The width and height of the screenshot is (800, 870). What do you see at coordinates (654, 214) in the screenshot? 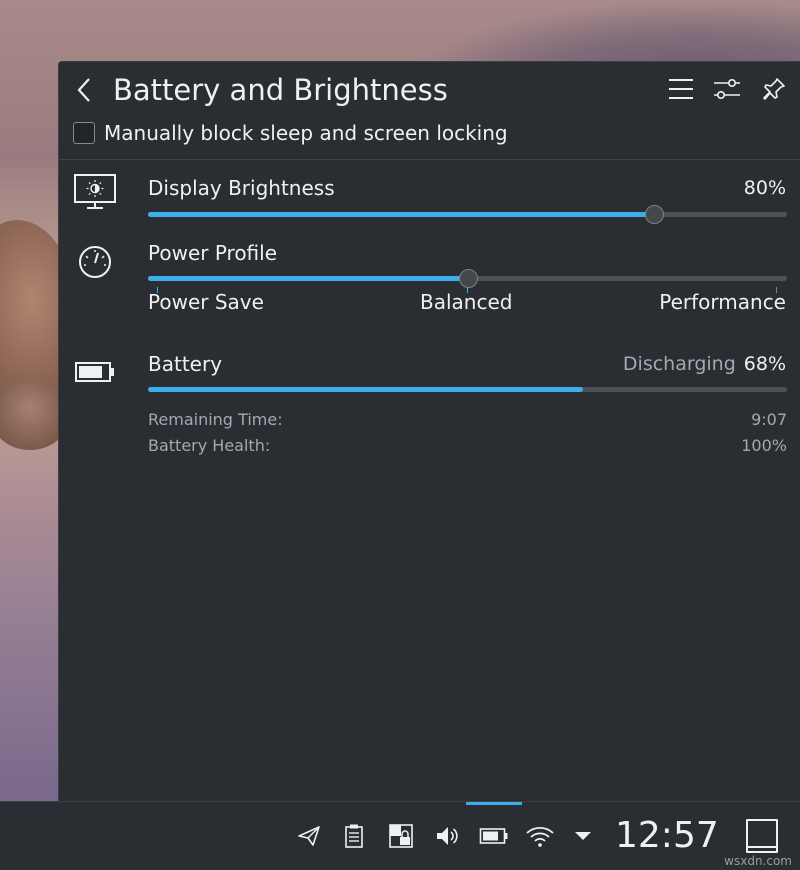
I see `brightness-slider-handle` at bounding box center [654, 214].